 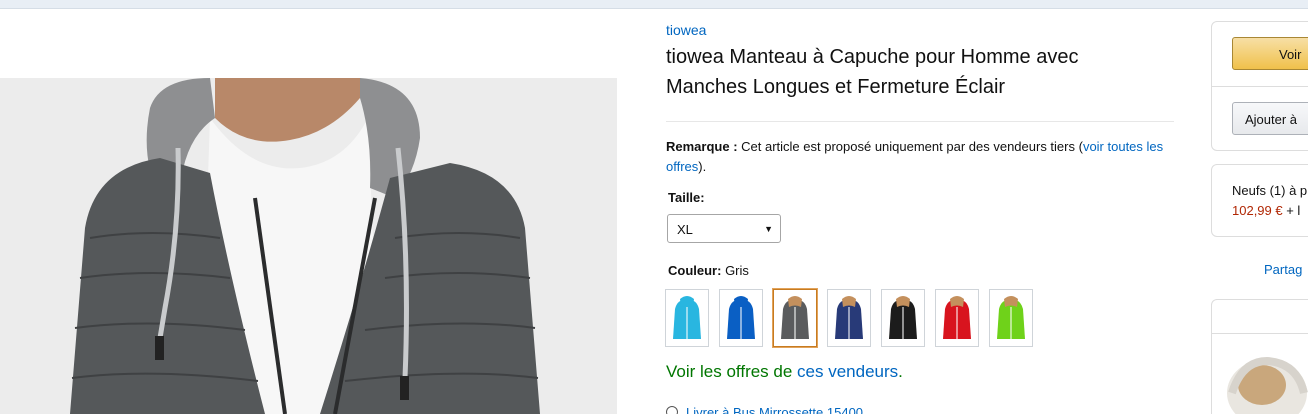 What do you see at coordinates (1260, 86) in the screenshot?
I see `buybox-divider` at bounding box center [1260, 86].